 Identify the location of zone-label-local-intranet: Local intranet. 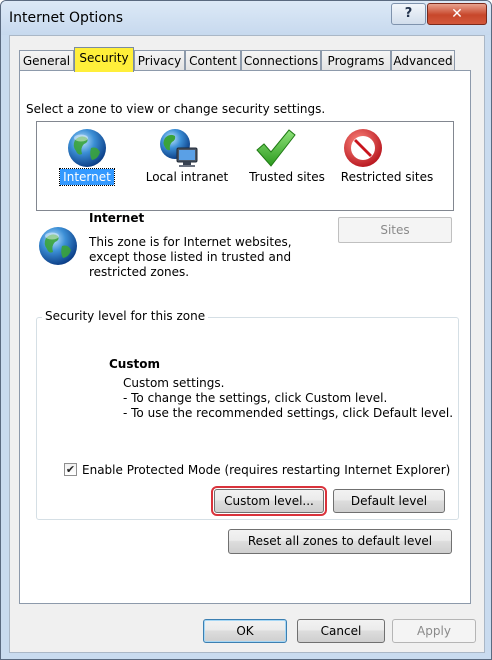
(187, 177).